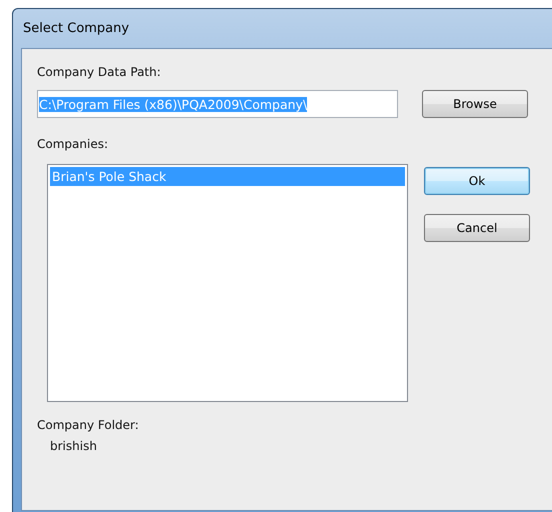 This screenshot has height=512, width=552. I want to click on browse-button: Browse, so click(475, 104).